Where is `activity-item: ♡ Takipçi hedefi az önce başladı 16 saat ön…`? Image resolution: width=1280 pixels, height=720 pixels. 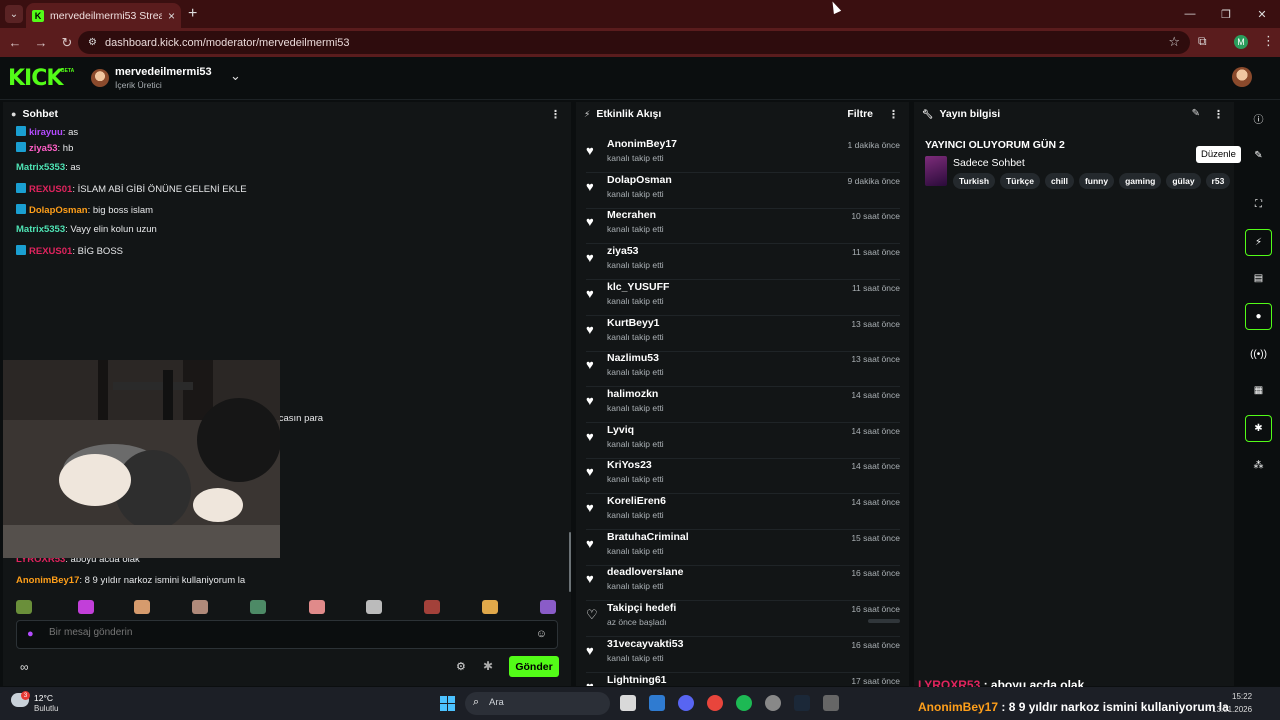
activity-item: ♡ Takipçi hedefi az önce başladı 16 saat ön… is located at coordinates (743, 620).